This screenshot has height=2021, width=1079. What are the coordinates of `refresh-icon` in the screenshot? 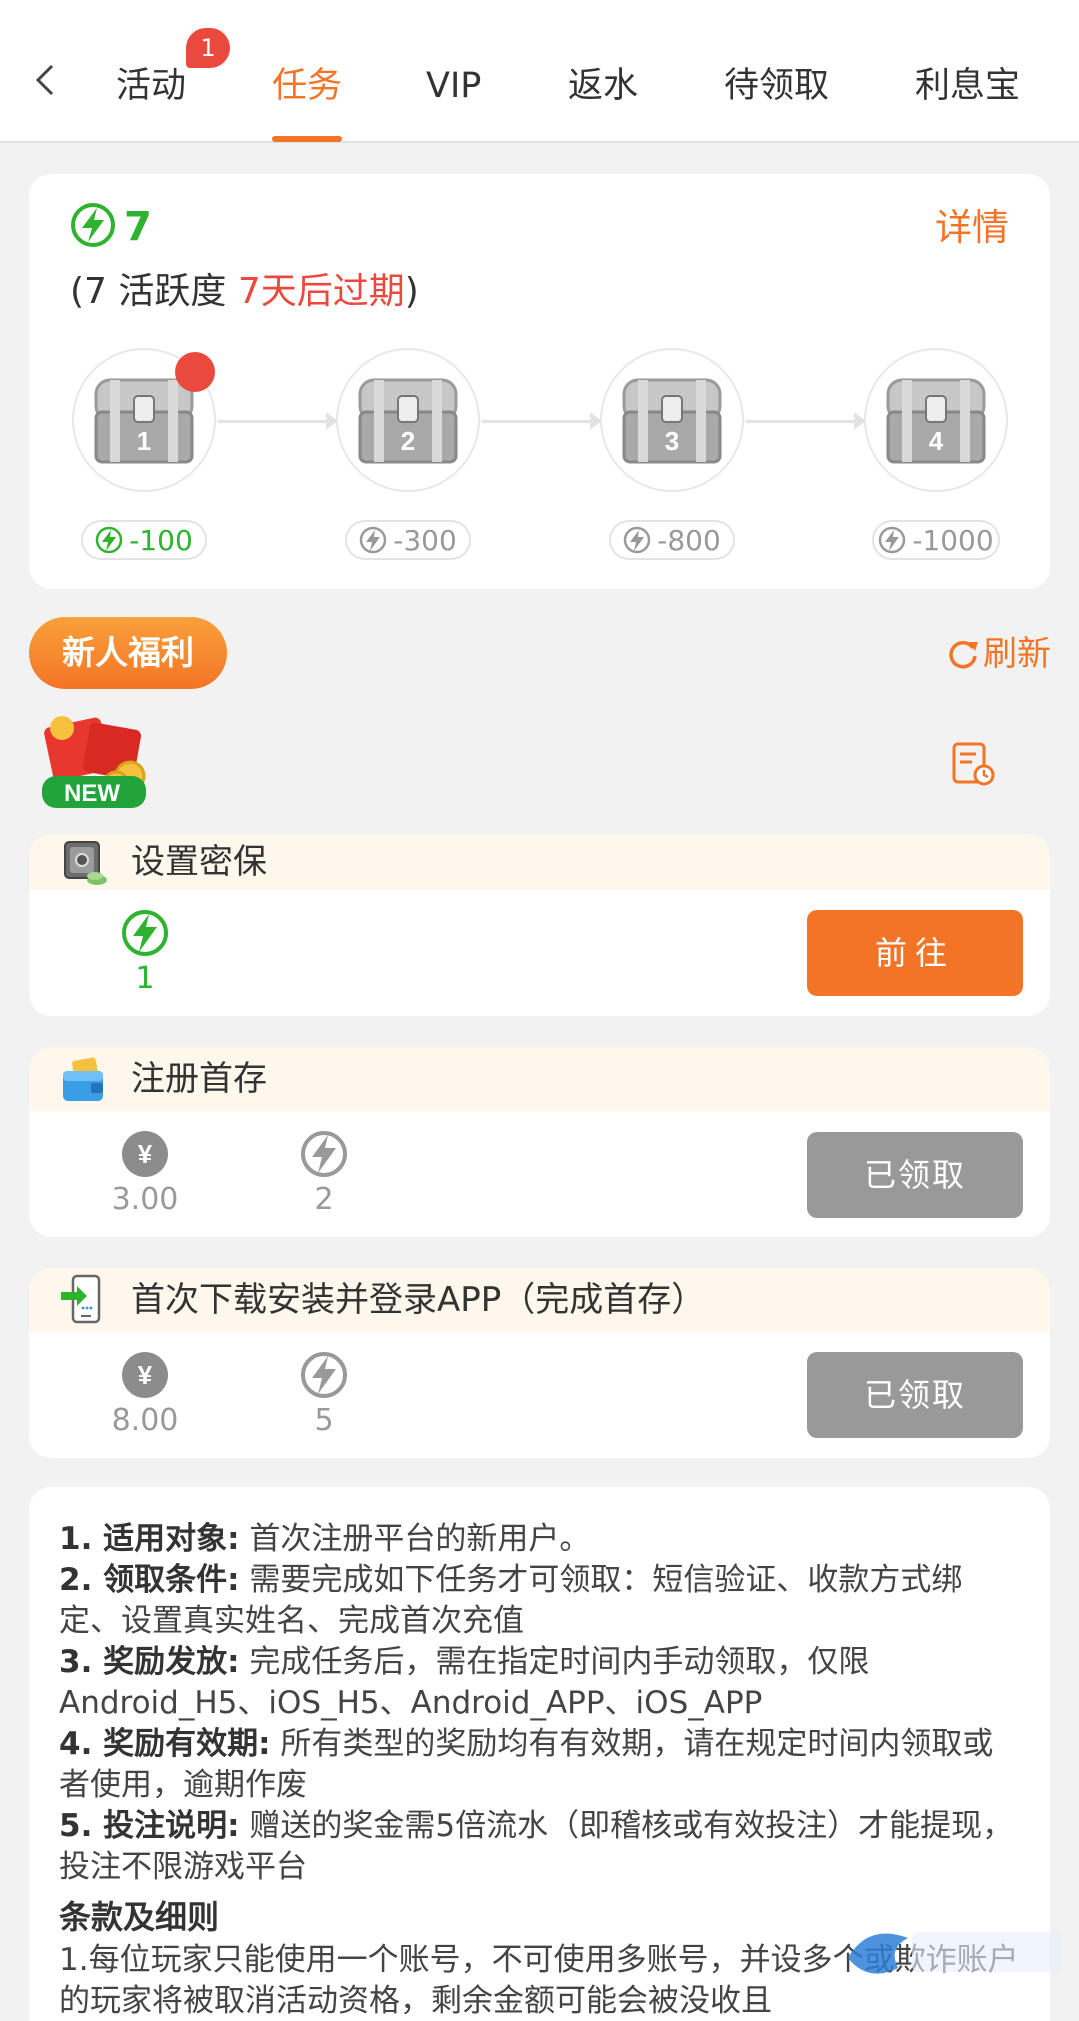 It's located at (963, 654).